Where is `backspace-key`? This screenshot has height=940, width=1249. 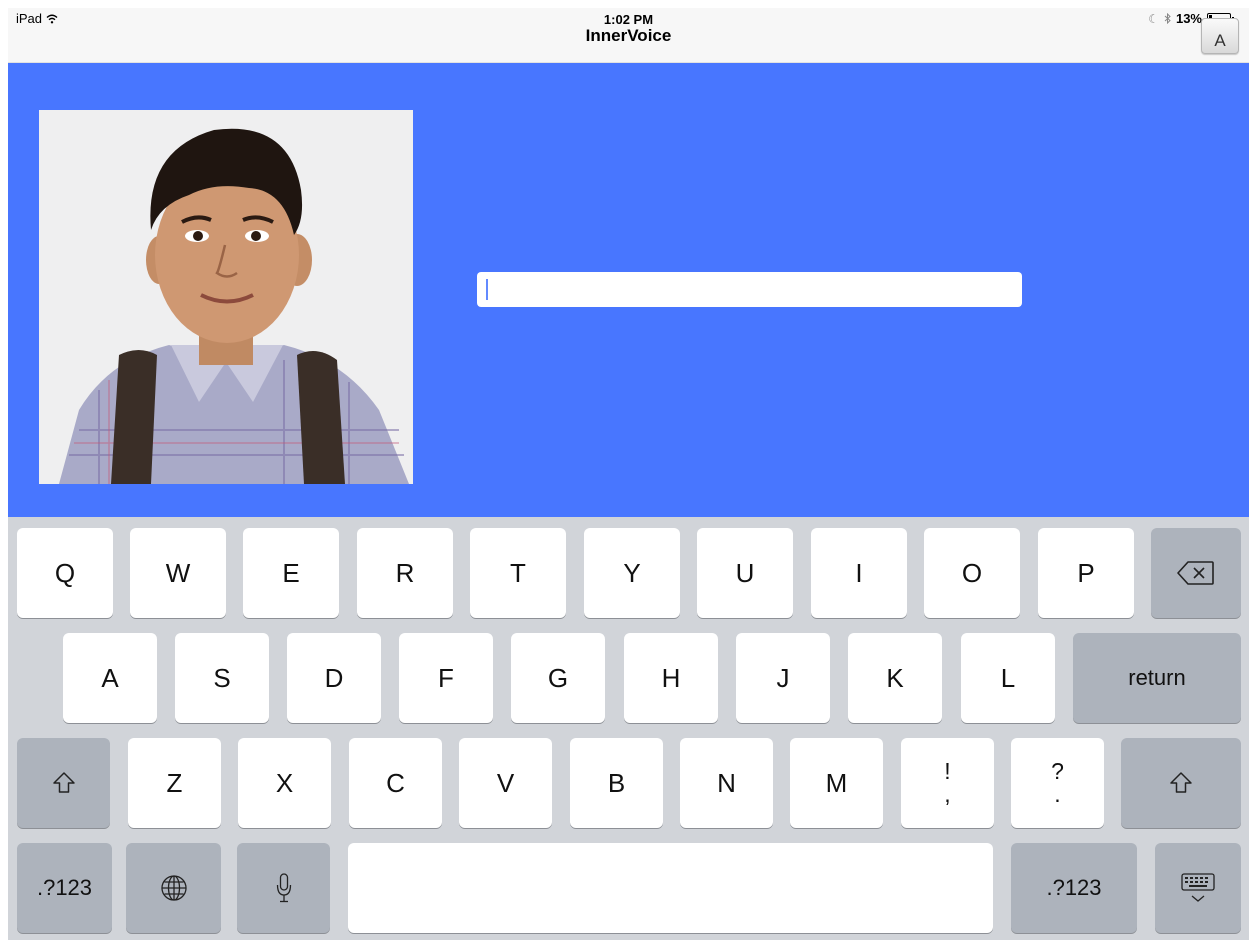 backspace-key is located at coordinates (1196, 573).